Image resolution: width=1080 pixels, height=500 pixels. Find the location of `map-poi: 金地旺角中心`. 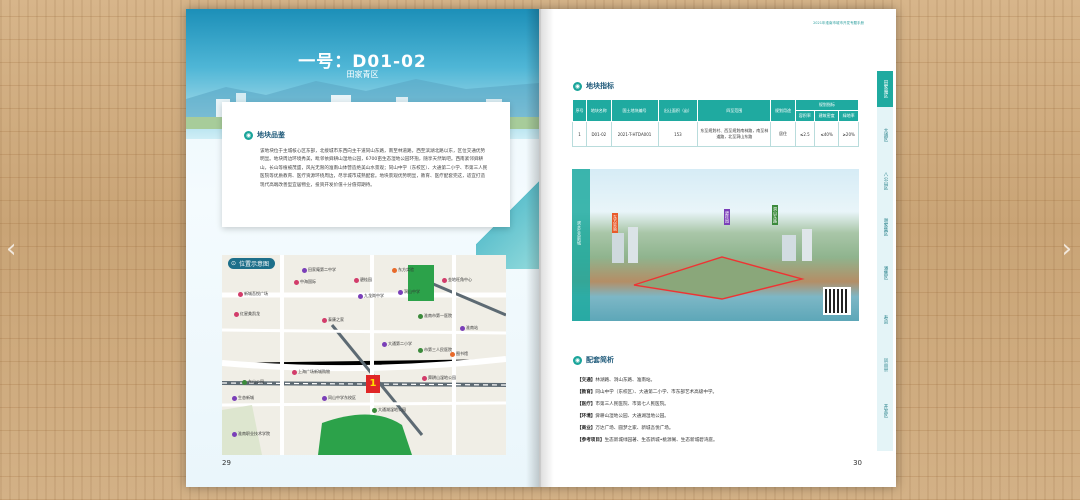

map-poi: 金地旺角中心 is located at coordinates (457, 280).